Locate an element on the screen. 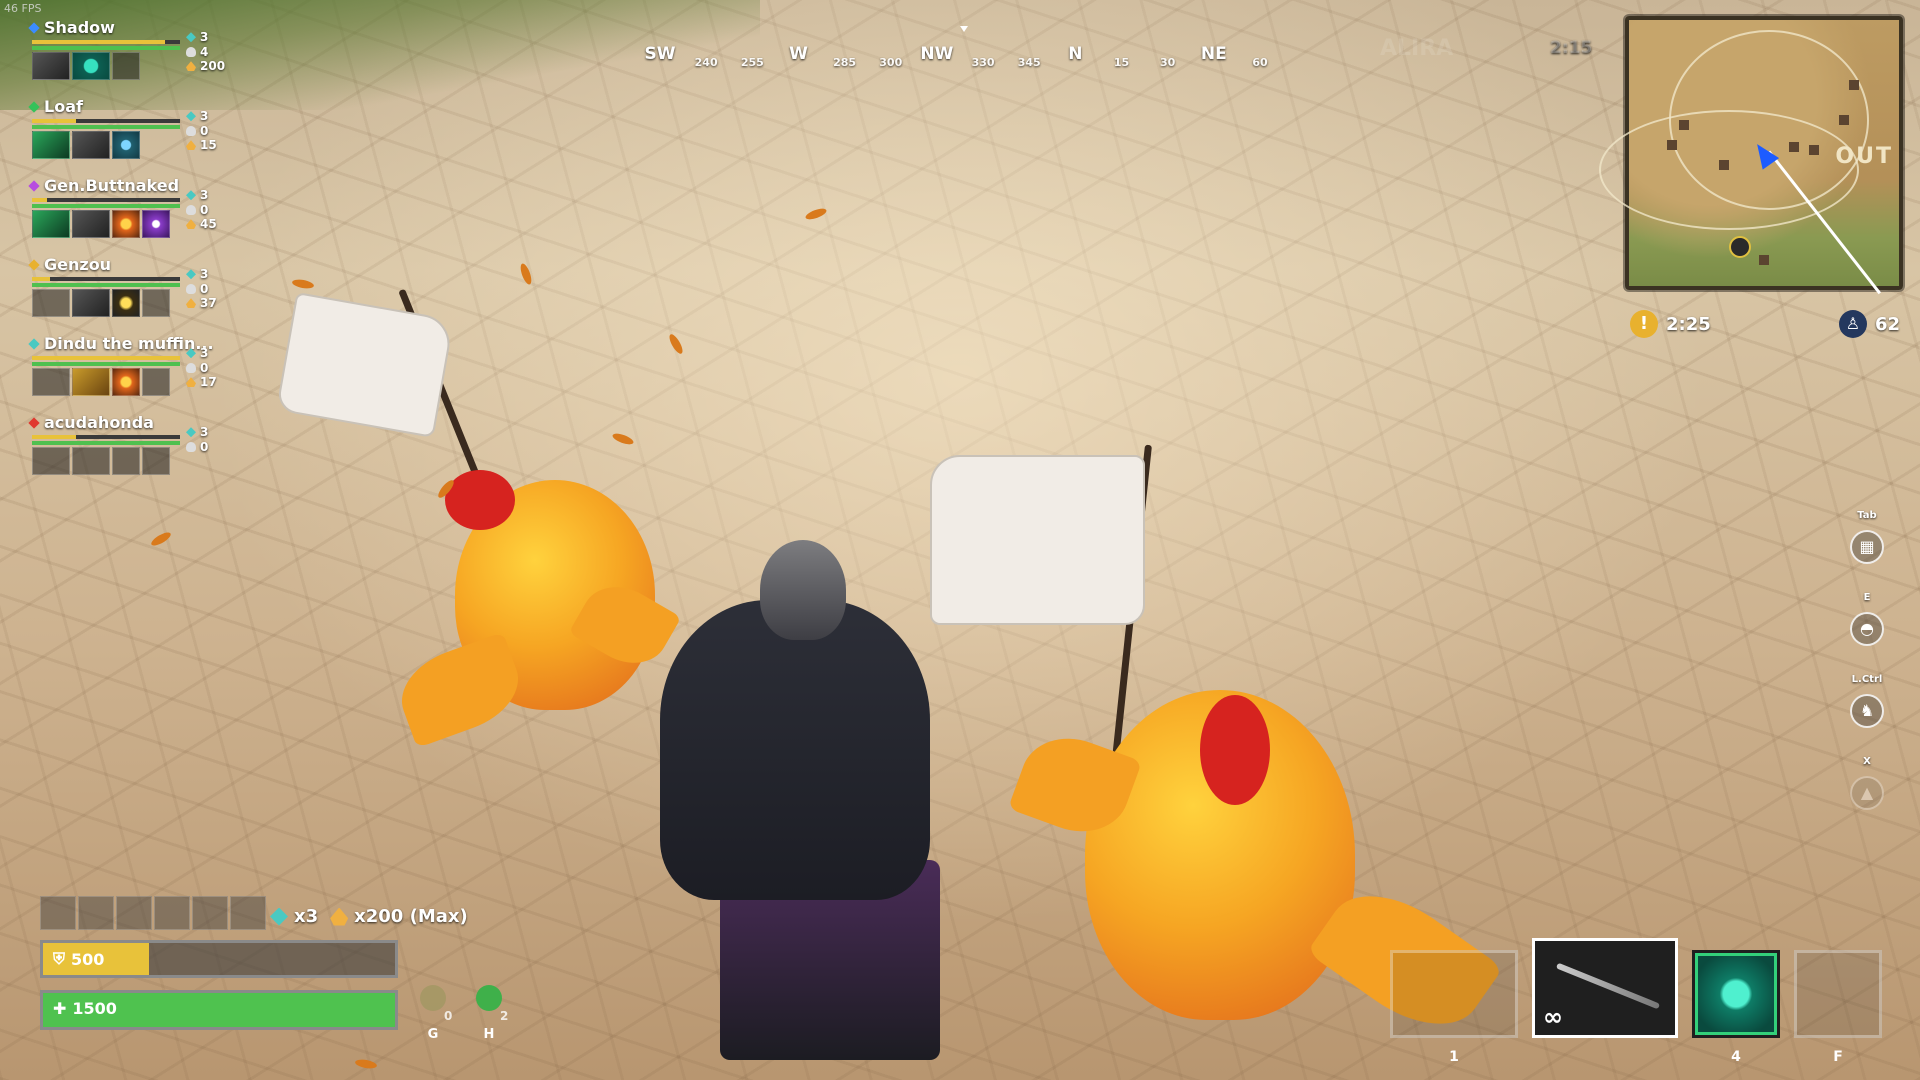  compass-bar: SW 240 255 W 285 300 NW 330 345 N 15 30 NE 60 is located at coordinates (957, 64).